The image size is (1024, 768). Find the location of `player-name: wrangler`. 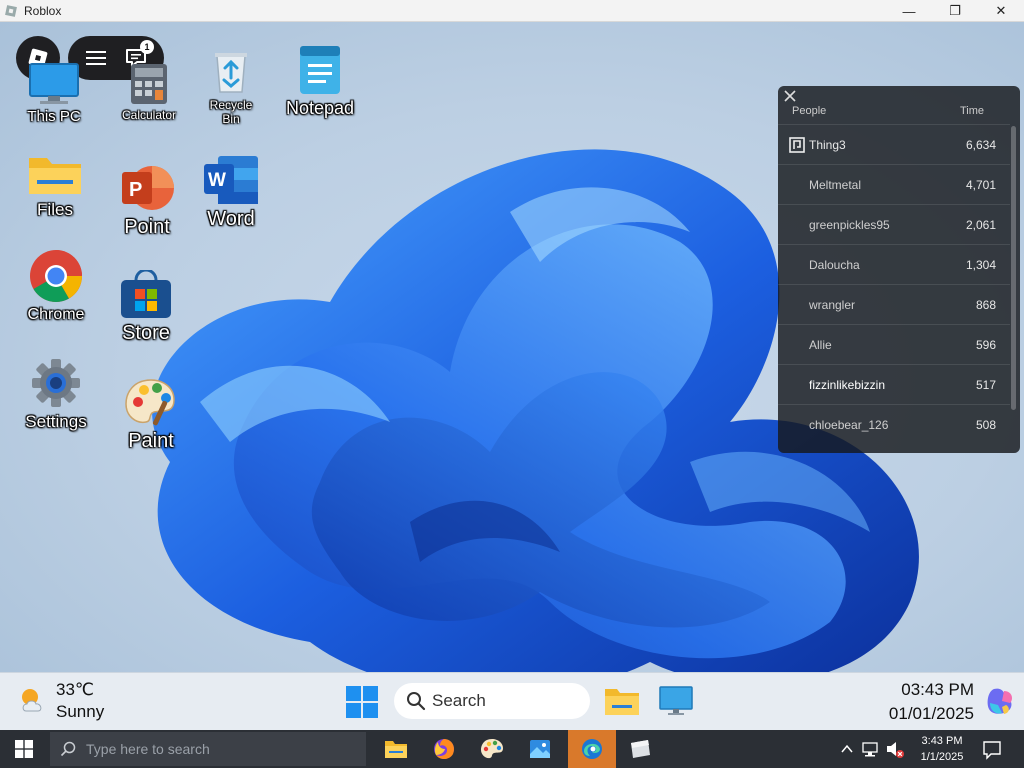

player-name: wrangler is located at coordinates (832, 305).